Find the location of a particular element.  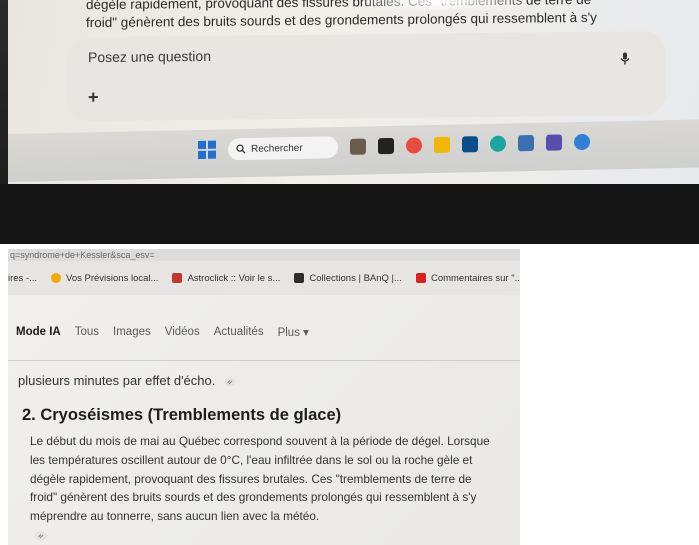

app-store-icon is located at coordinates (470, 144).